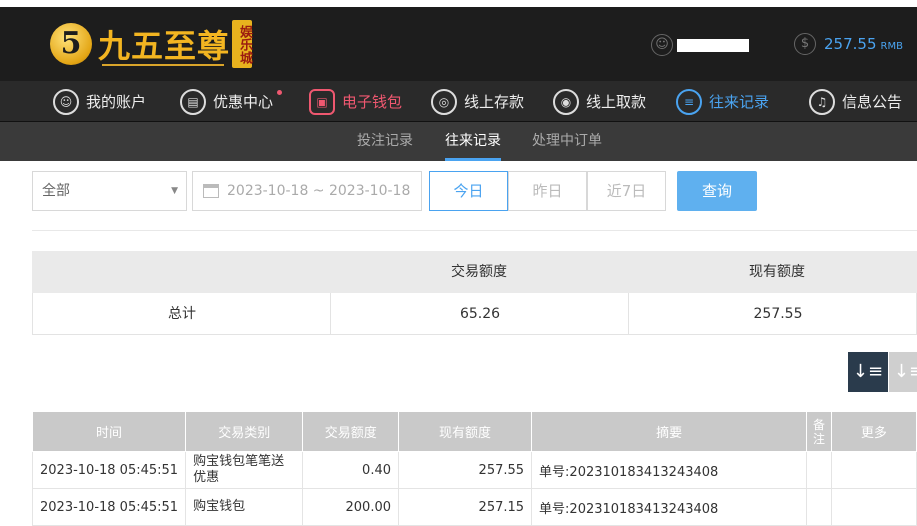 This screenshot has width=917, height=526. Describe the element at coordinates (244, 431) in the screenshot. I see `col-type: 交易类别` at that location.